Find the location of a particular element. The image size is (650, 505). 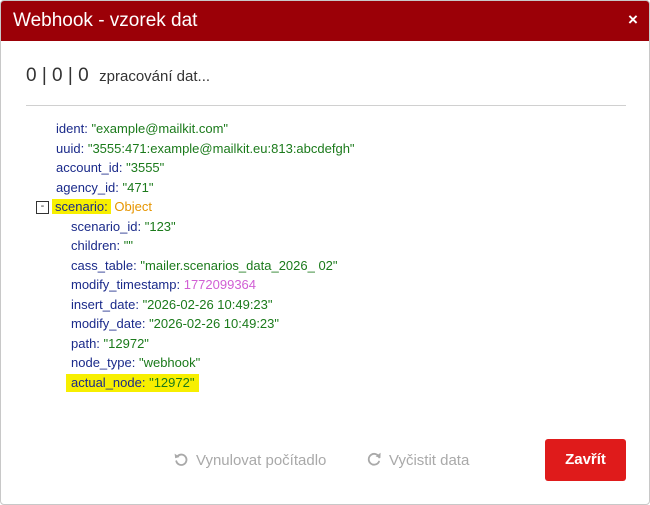

close-icon: × is located at coordinates (633, 20).